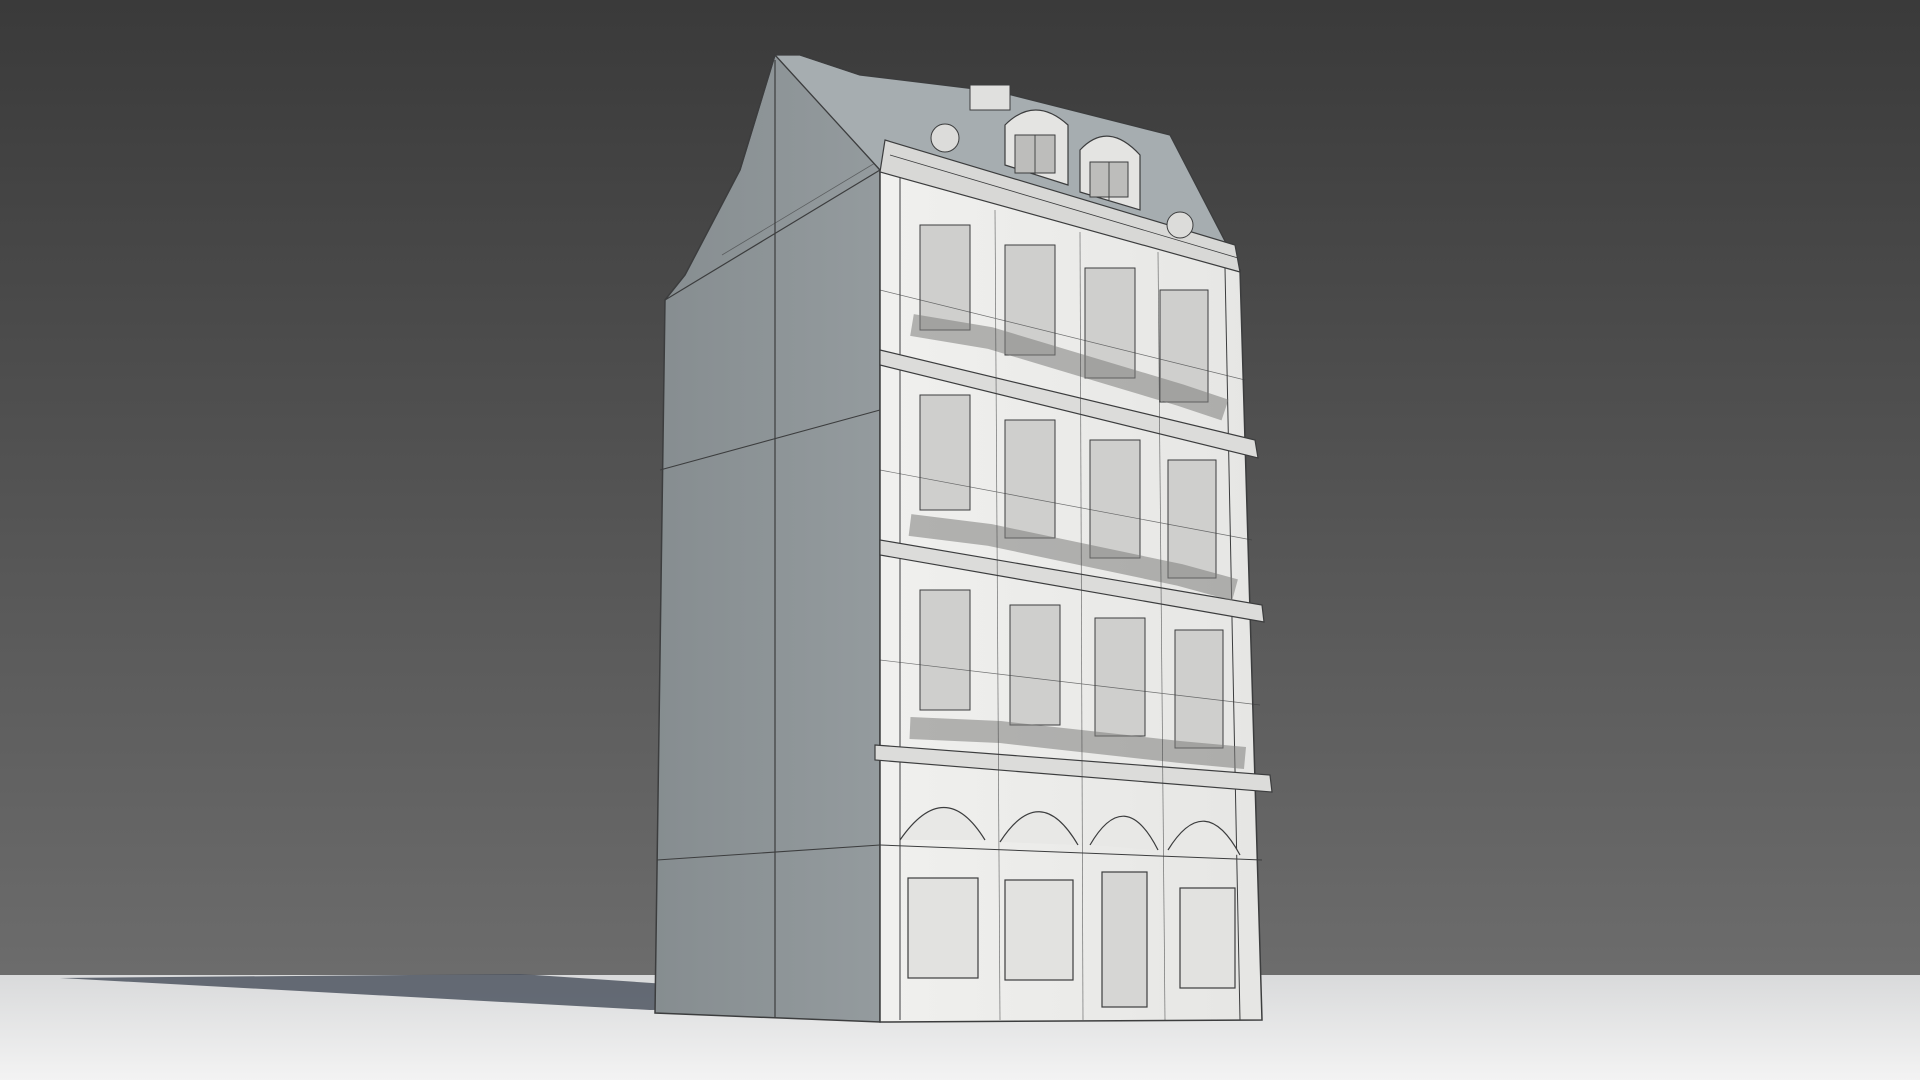 This screenshot has height=1080, width=1920. What do you see at coordinates (945, 138) in the screenshot?
I see `roof-ornament-left` at bounding box center [945, 138].